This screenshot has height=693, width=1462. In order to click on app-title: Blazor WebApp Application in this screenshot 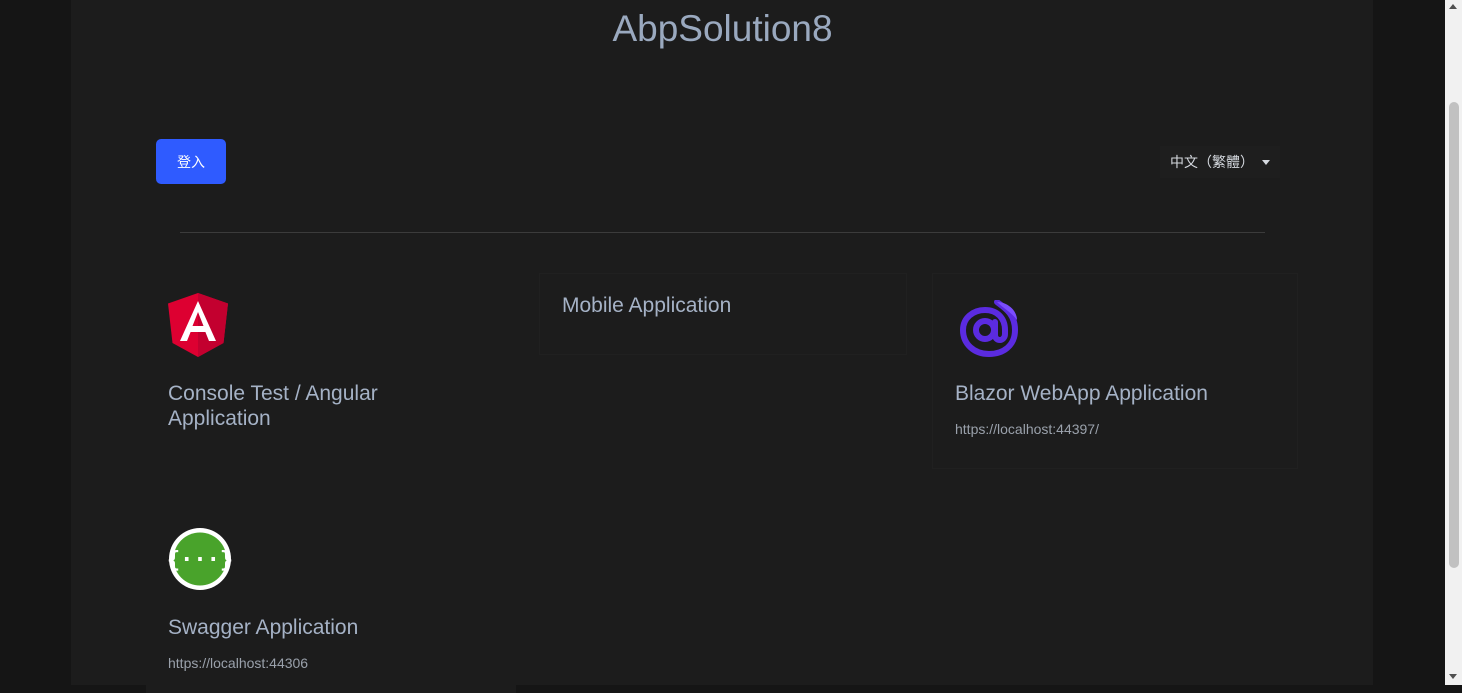, I will do `click(1081, 393)`.